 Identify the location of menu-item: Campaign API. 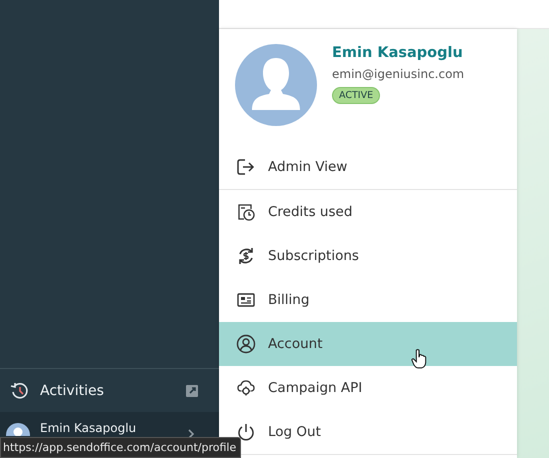
(368, 388).